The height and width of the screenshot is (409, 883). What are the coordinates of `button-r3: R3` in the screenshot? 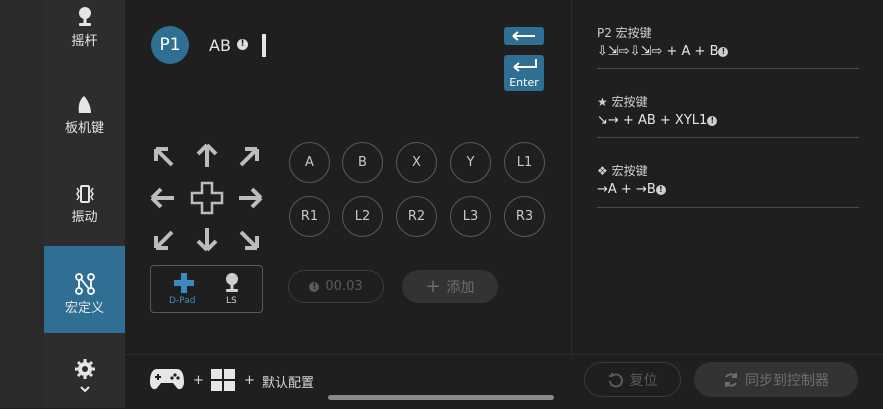 It's located at (524, 216).